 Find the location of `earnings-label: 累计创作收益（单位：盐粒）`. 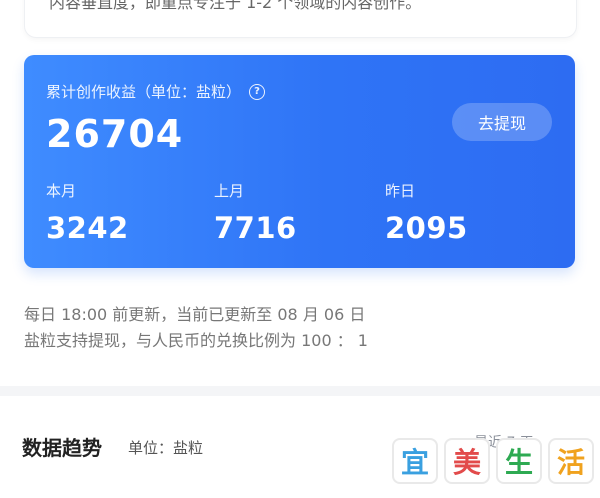

earnings-label: 累计创作收益（单位：盐粒） is located at coordinates (144, 92).